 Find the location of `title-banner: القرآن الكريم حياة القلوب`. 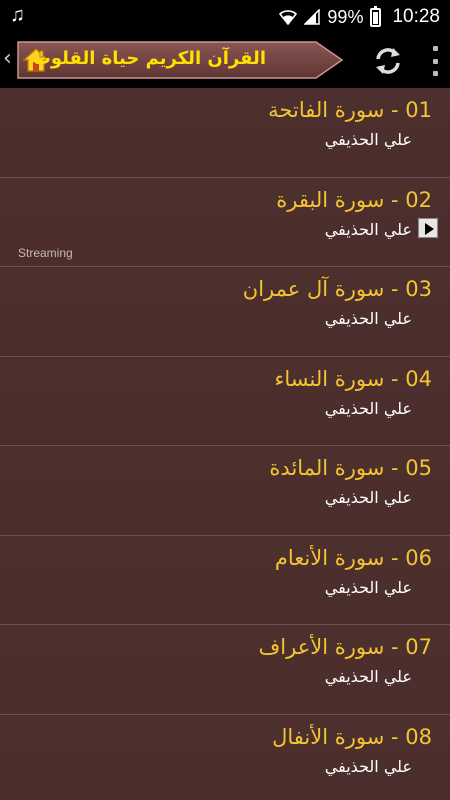

title-banner: القرآن الكريم حياة القلوب is located at coordinates (180, 60).